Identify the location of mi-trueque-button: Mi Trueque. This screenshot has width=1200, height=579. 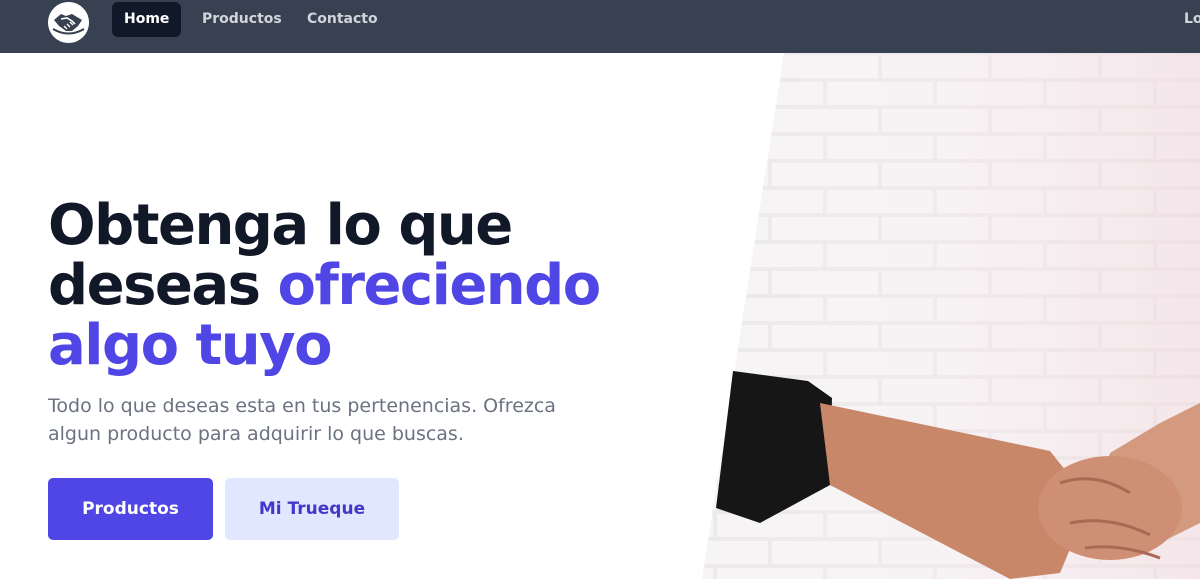
(312, 509).